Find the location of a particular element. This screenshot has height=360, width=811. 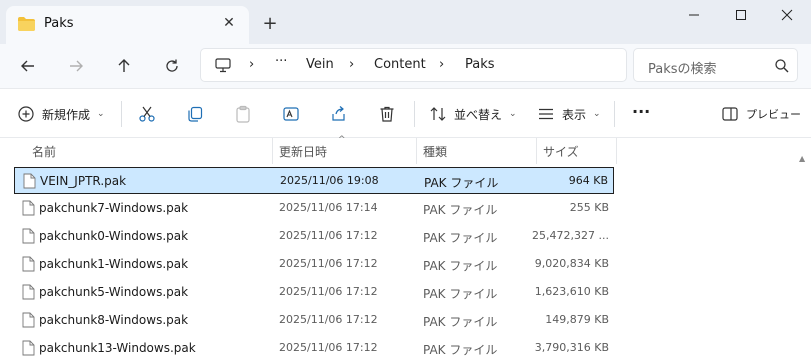

rename-button is located at coordinates (291, 114).